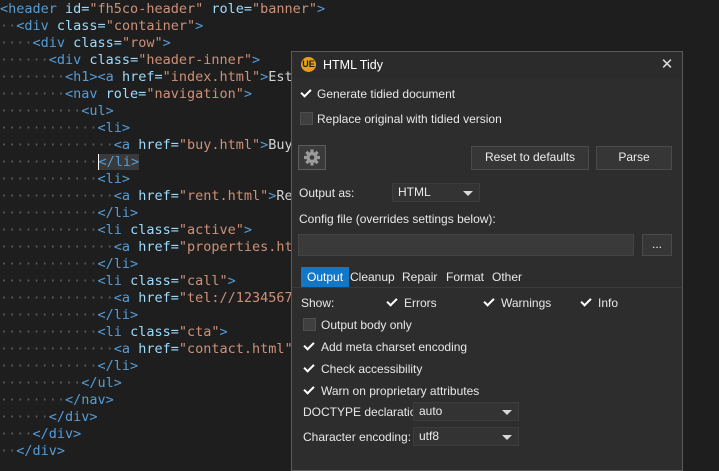 The height and width of the screenshot is (471, 719). Describe the element at coordinates (489, 302) in the screenshot. I see `show-warnings-checkbox` at that location.